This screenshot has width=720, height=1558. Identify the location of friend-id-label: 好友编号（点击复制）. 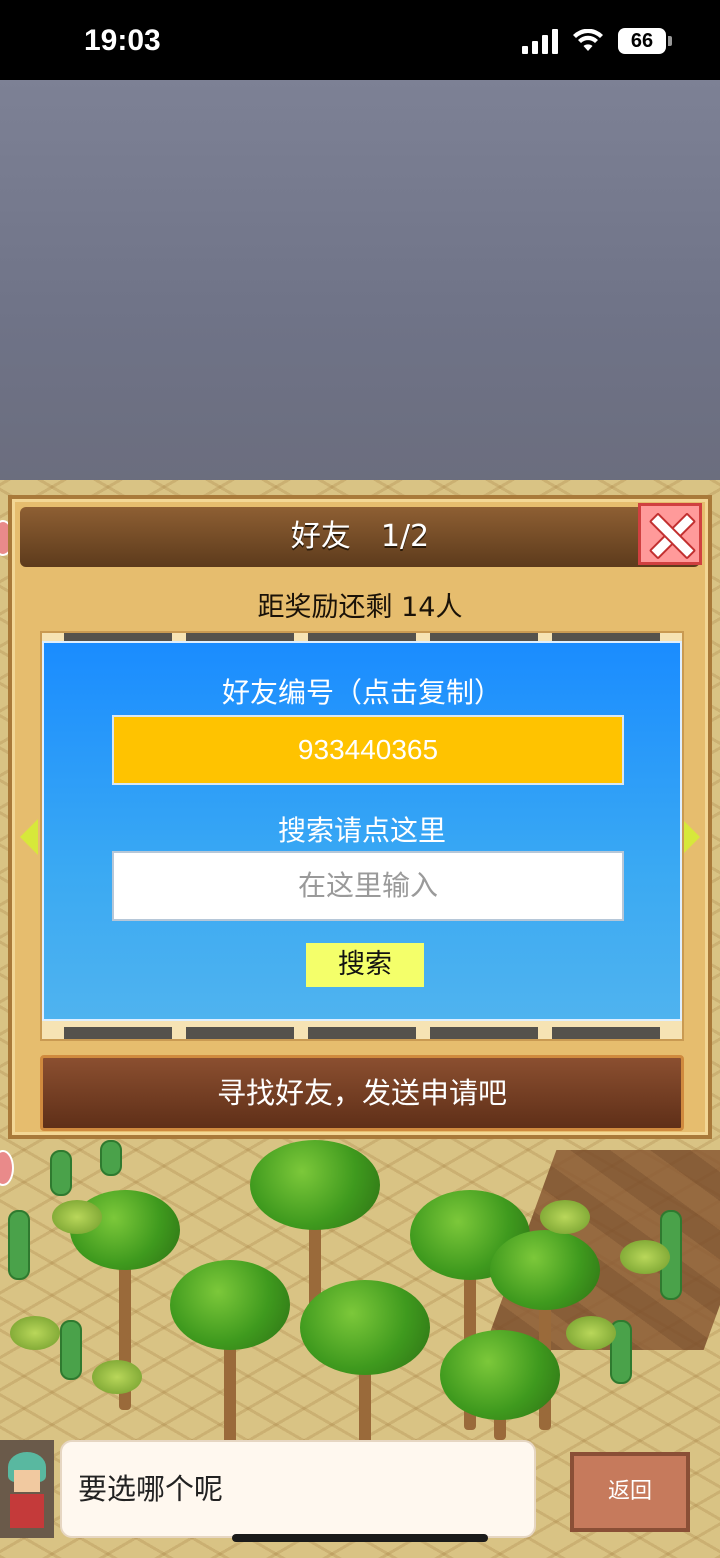
(361, 692).